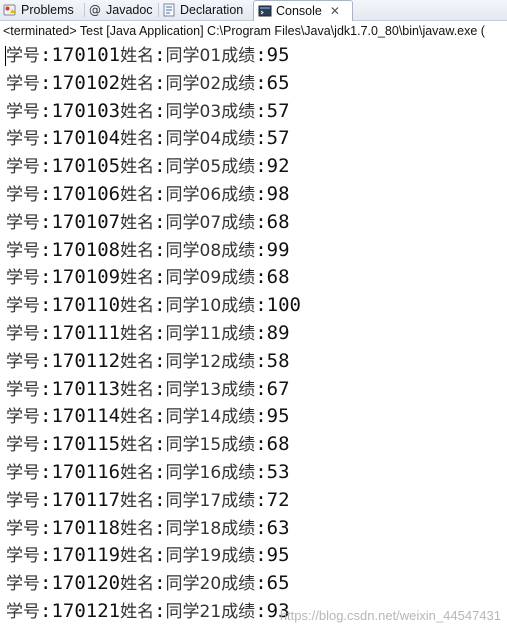 The height and width of the screenshot is (635, 507). Describe the element at coordinates (193, 222) in the screenshot. I see `student-name: 同学07` at that location.